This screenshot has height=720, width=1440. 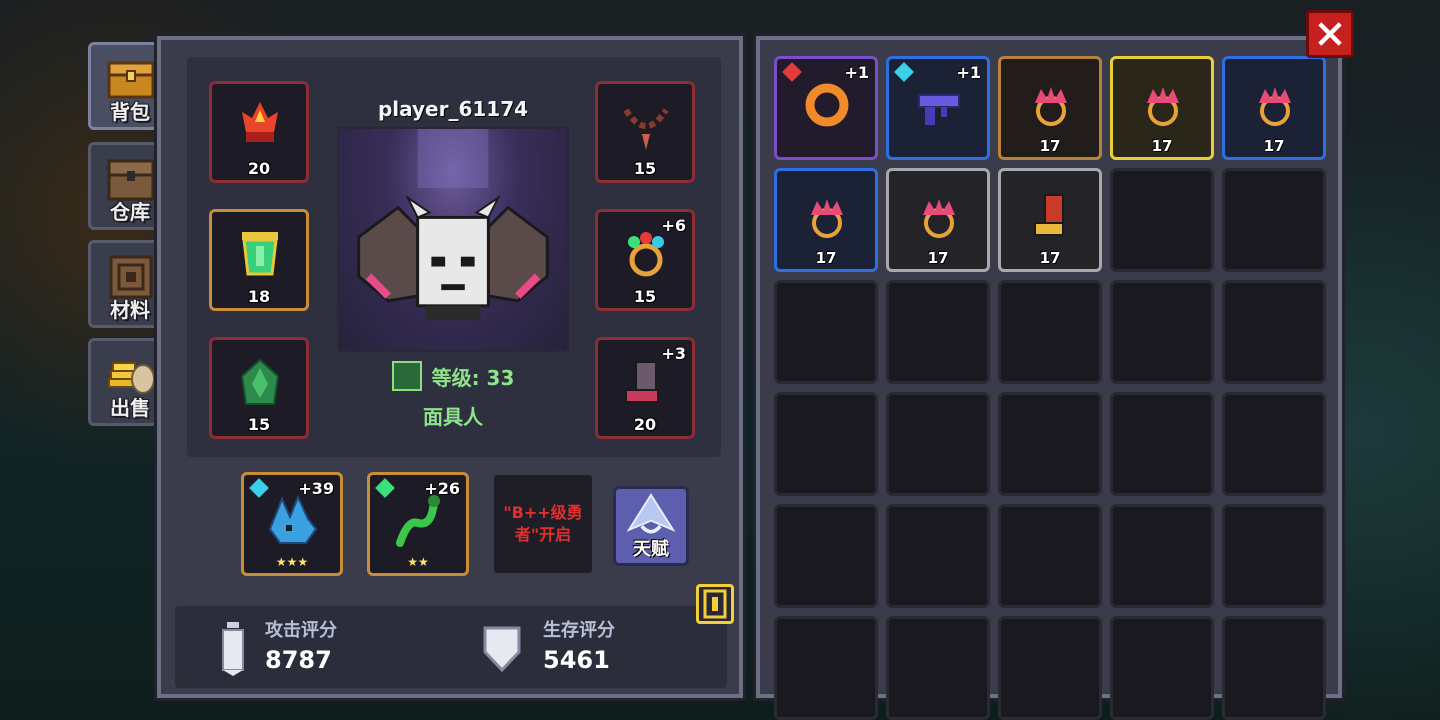 I want to click on attack-score-label: 攻击评分, so click(x=301, y=630).